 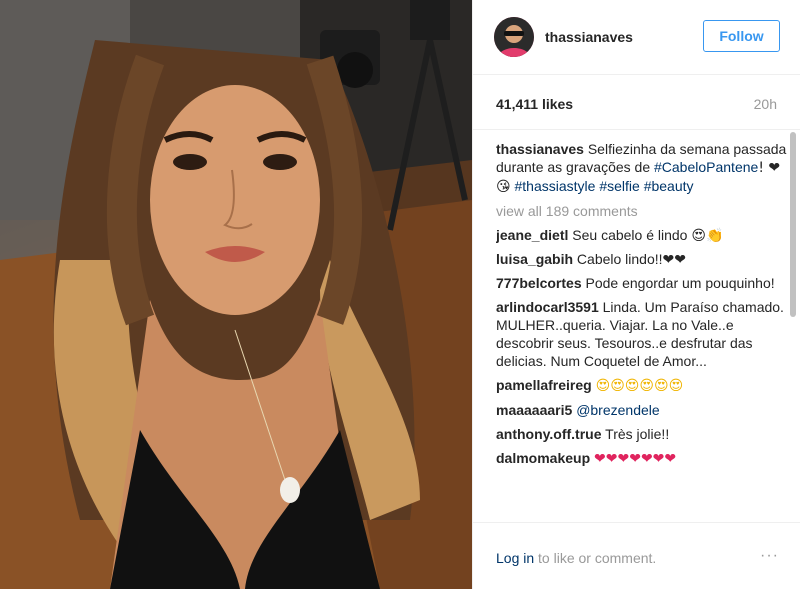 What do you see at coordinates (631, 259) in the screenshot?
I see `comment-text: Cabelo lindo!!❤❤` at bounding box center [631, 259].